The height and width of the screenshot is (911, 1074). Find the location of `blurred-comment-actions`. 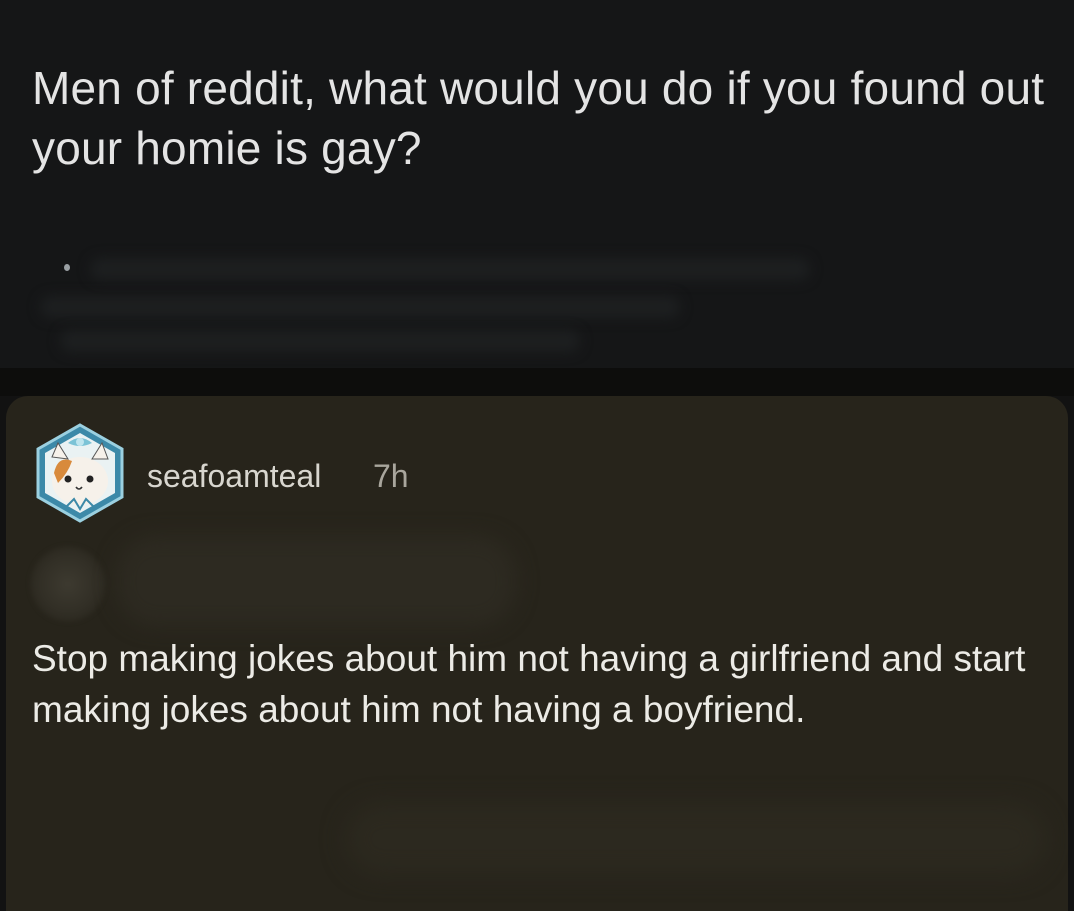

blurred-comment-actions is located at coordinates (696, 839).